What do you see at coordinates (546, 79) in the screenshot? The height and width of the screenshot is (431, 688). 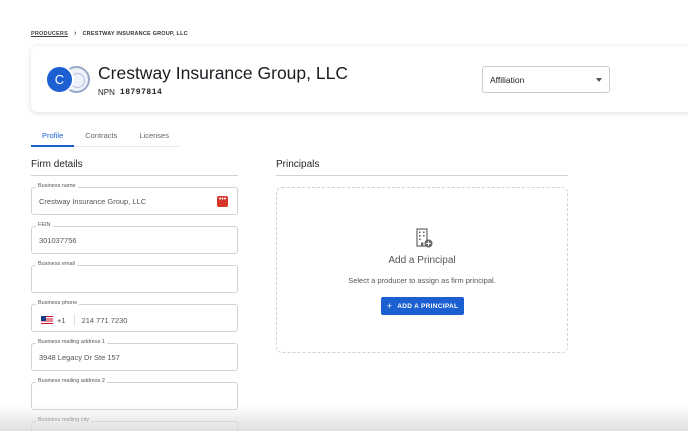 I see `affiliation-select: Affiliation` at bounding box center [546, 79].